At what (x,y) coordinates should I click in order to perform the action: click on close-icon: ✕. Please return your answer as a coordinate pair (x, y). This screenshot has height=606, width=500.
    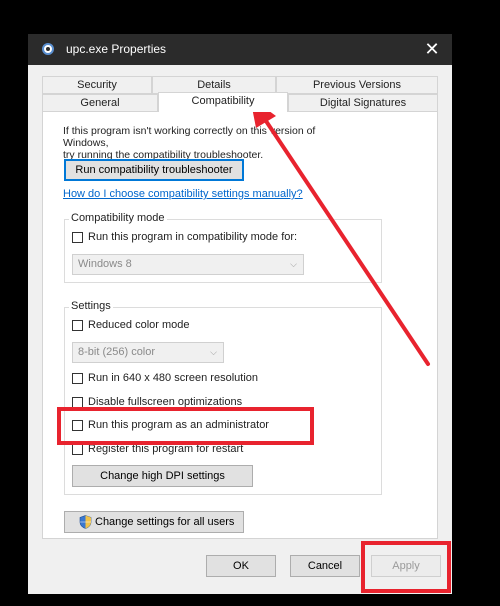
    Looking at the image, I should click on (432, 49).